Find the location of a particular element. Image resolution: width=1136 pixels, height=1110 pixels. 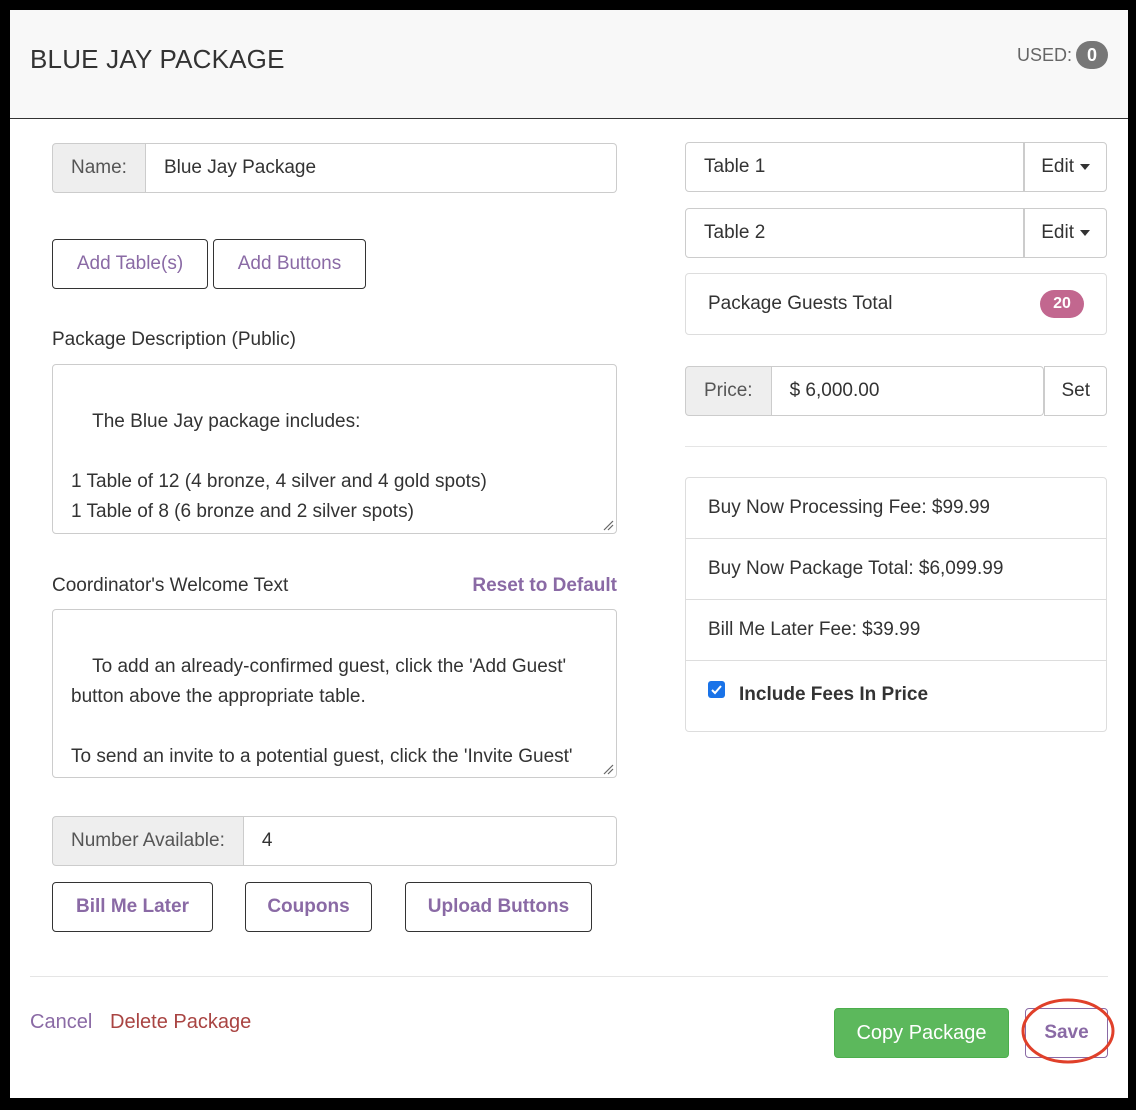

upload-buttons-button: Upload Buttons is located at coordinates (498, 907).